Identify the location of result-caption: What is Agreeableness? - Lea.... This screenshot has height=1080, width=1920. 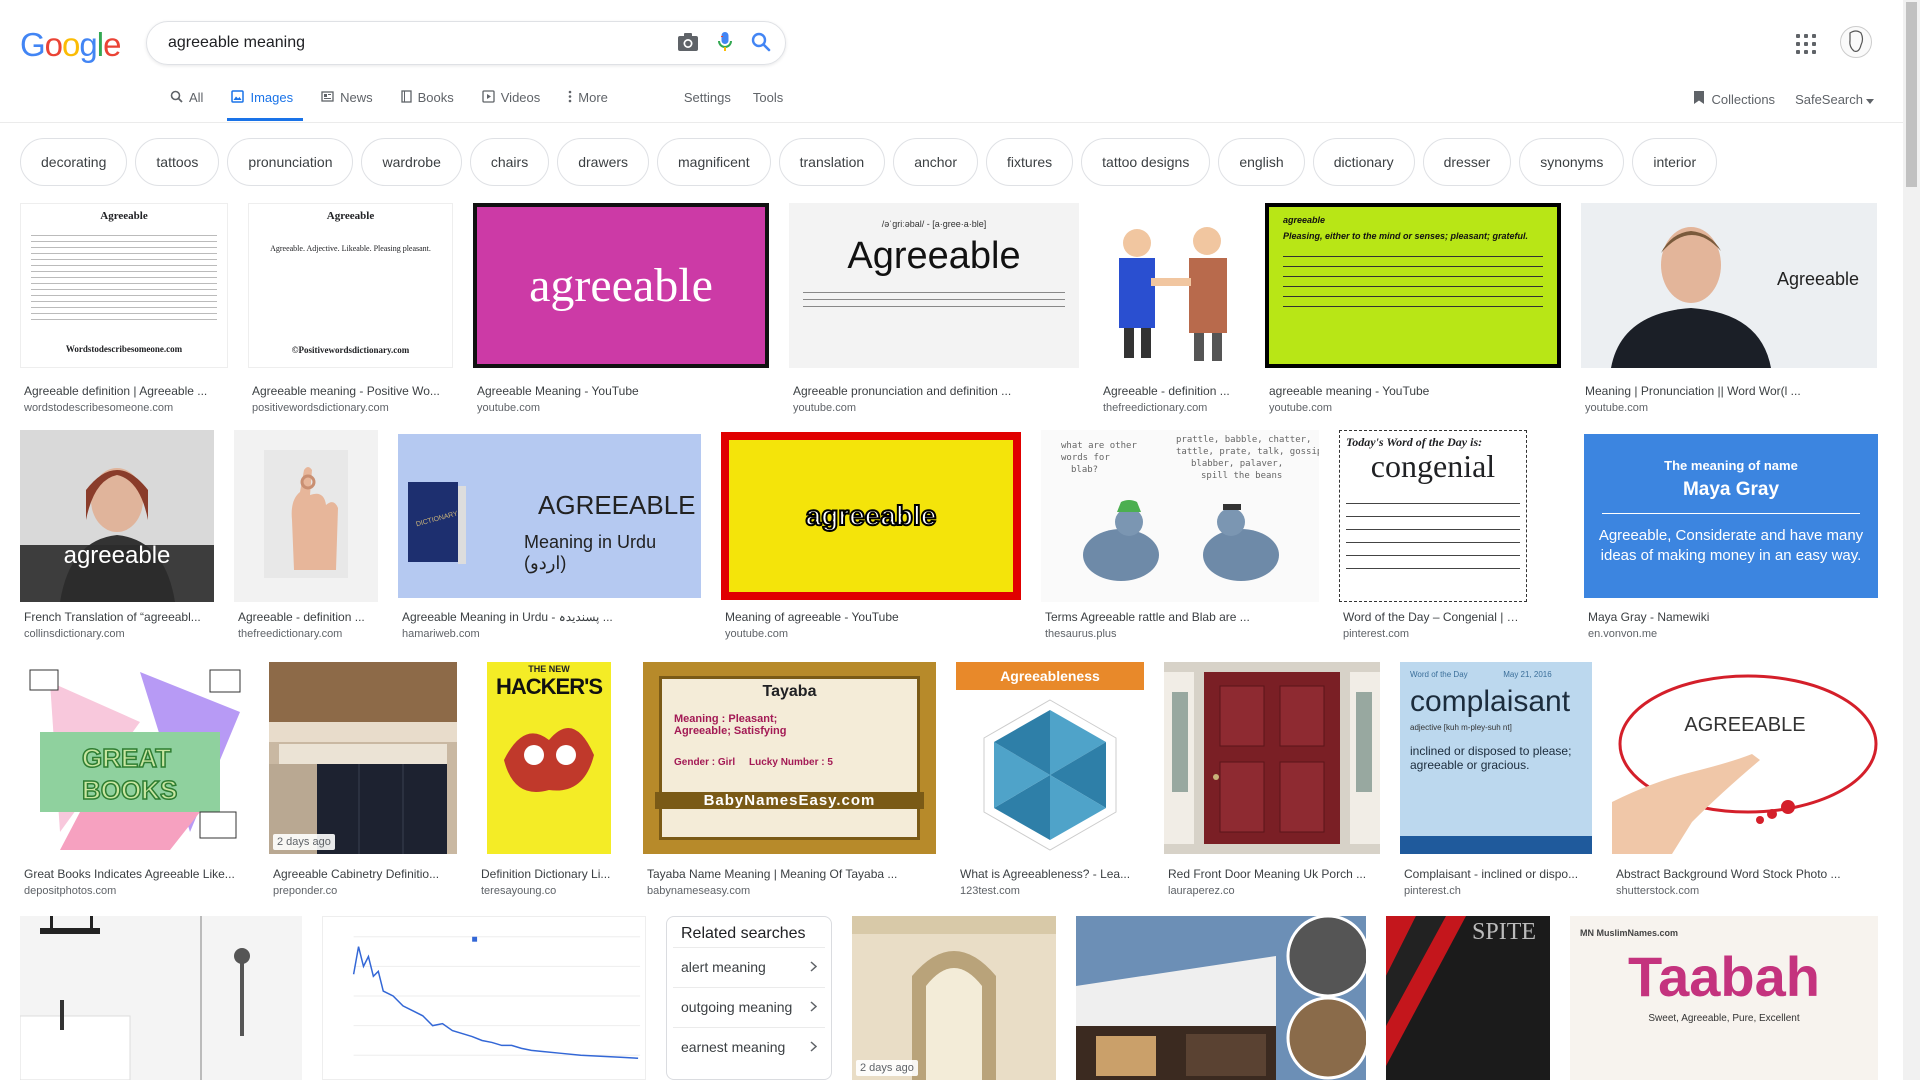
(1045, 874).